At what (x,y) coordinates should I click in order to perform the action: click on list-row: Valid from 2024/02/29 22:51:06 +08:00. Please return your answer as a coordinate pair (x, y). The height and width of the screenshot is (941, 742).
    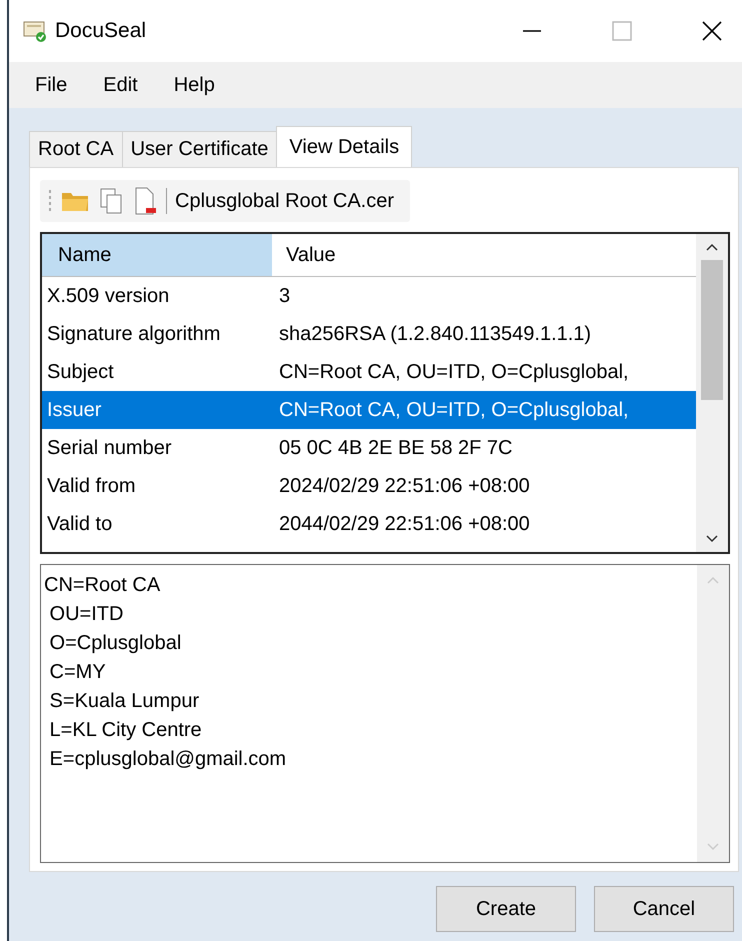
    Looking at the image, I should click on (369, 486).